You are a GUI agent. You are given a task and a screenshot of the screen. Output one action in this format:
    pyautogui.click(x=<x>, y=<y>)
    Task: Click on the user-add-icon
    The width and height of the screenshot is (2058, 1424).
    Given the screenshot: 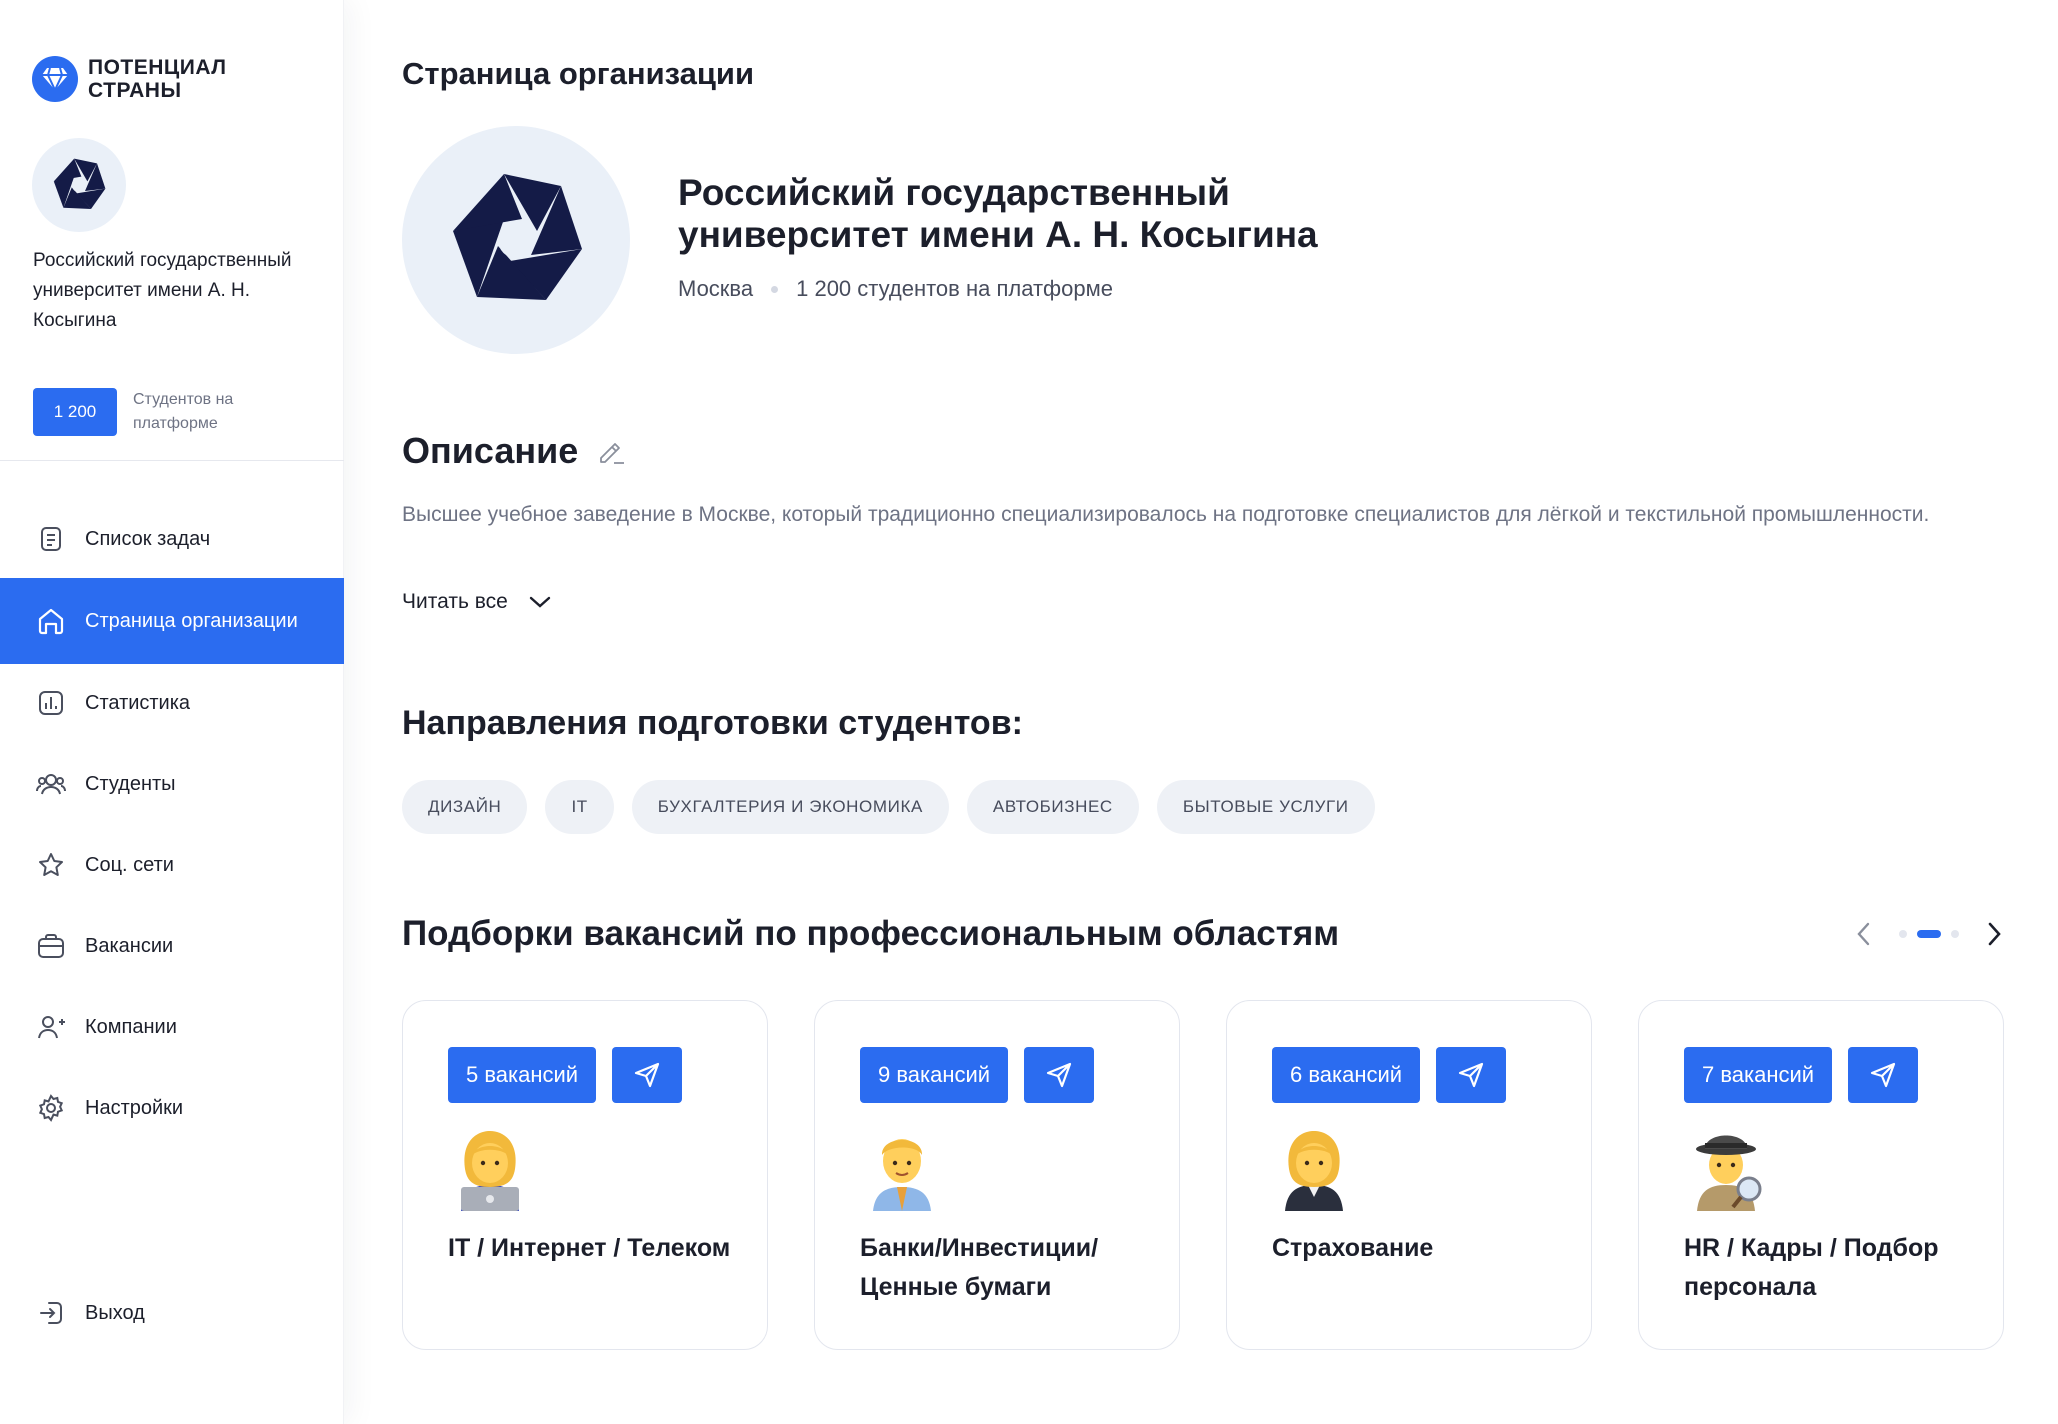 What is the action you would take?
    pyautogui.click(x=51, y=1027)
    